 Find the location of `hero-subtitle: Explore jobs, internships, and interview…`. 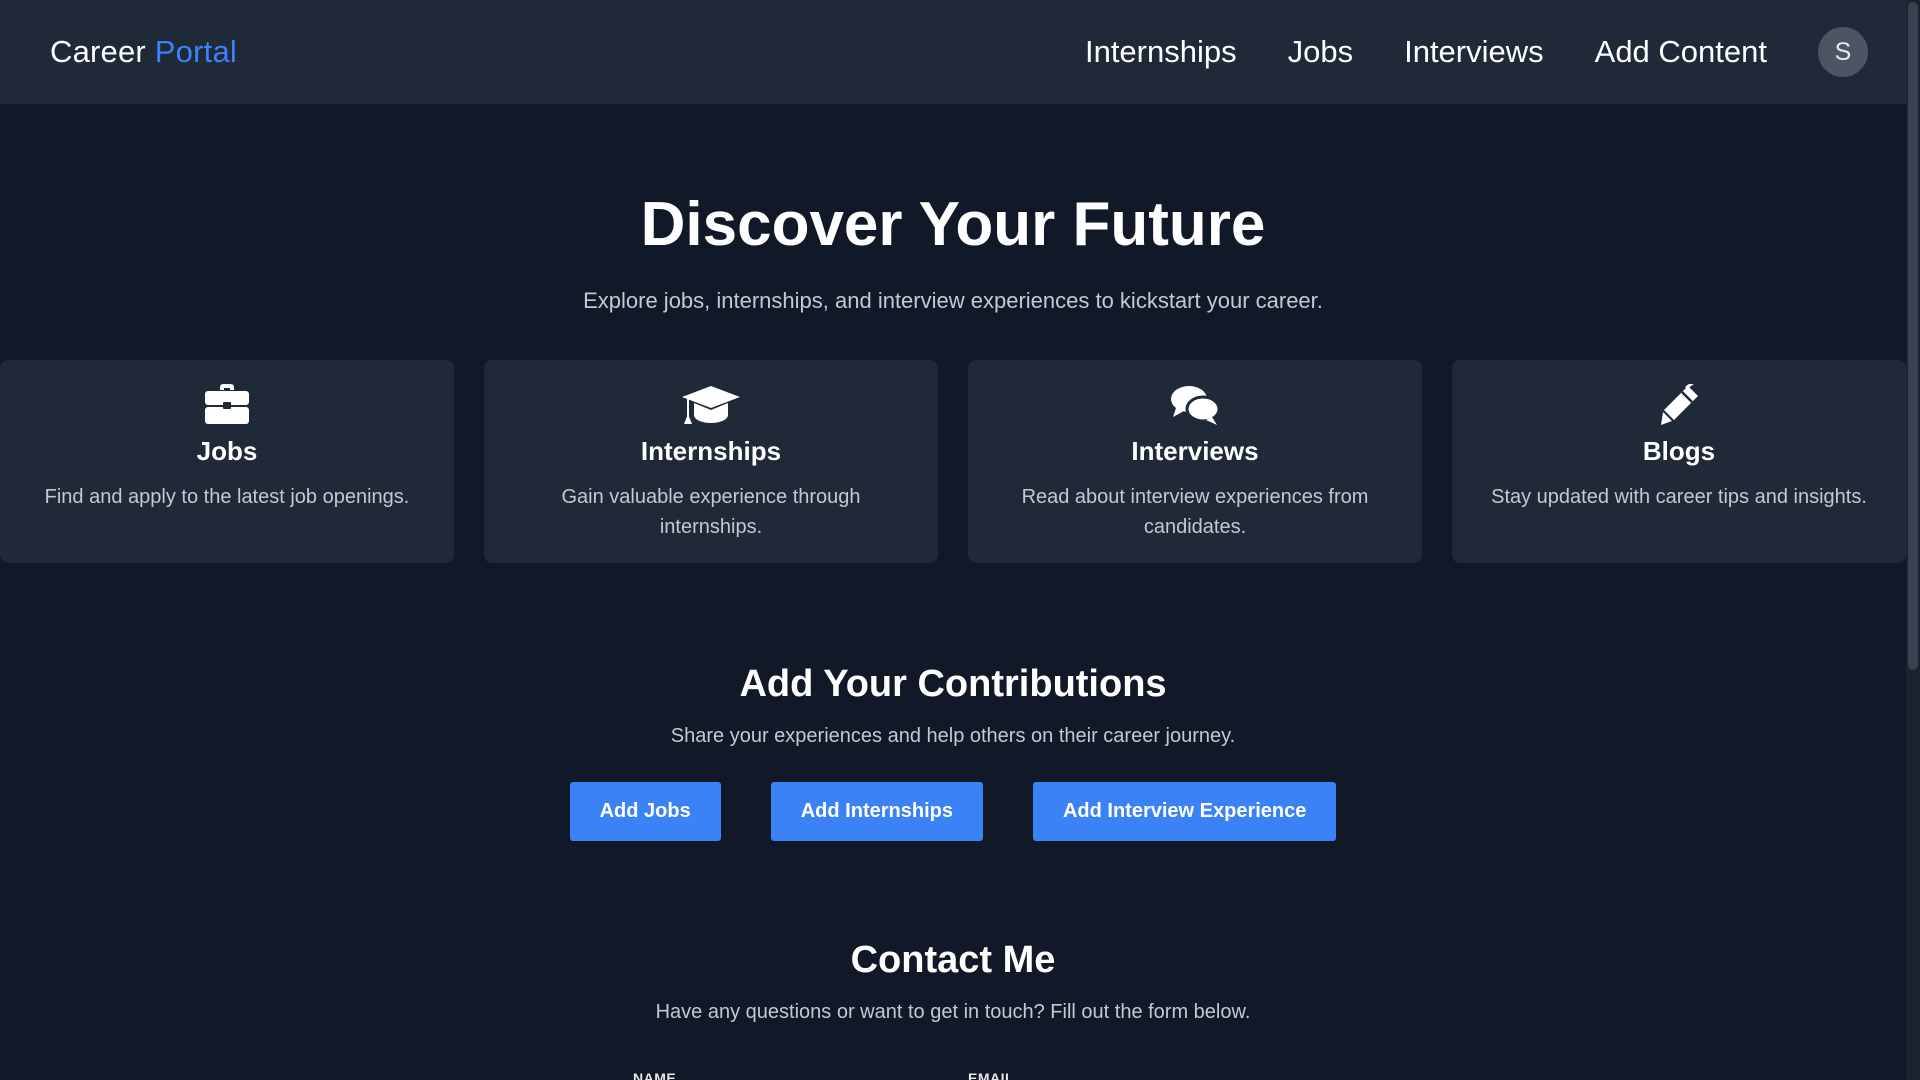

hero-subtitle: Explore jobs, internships, and interview… is located at coordinates (953, 300).